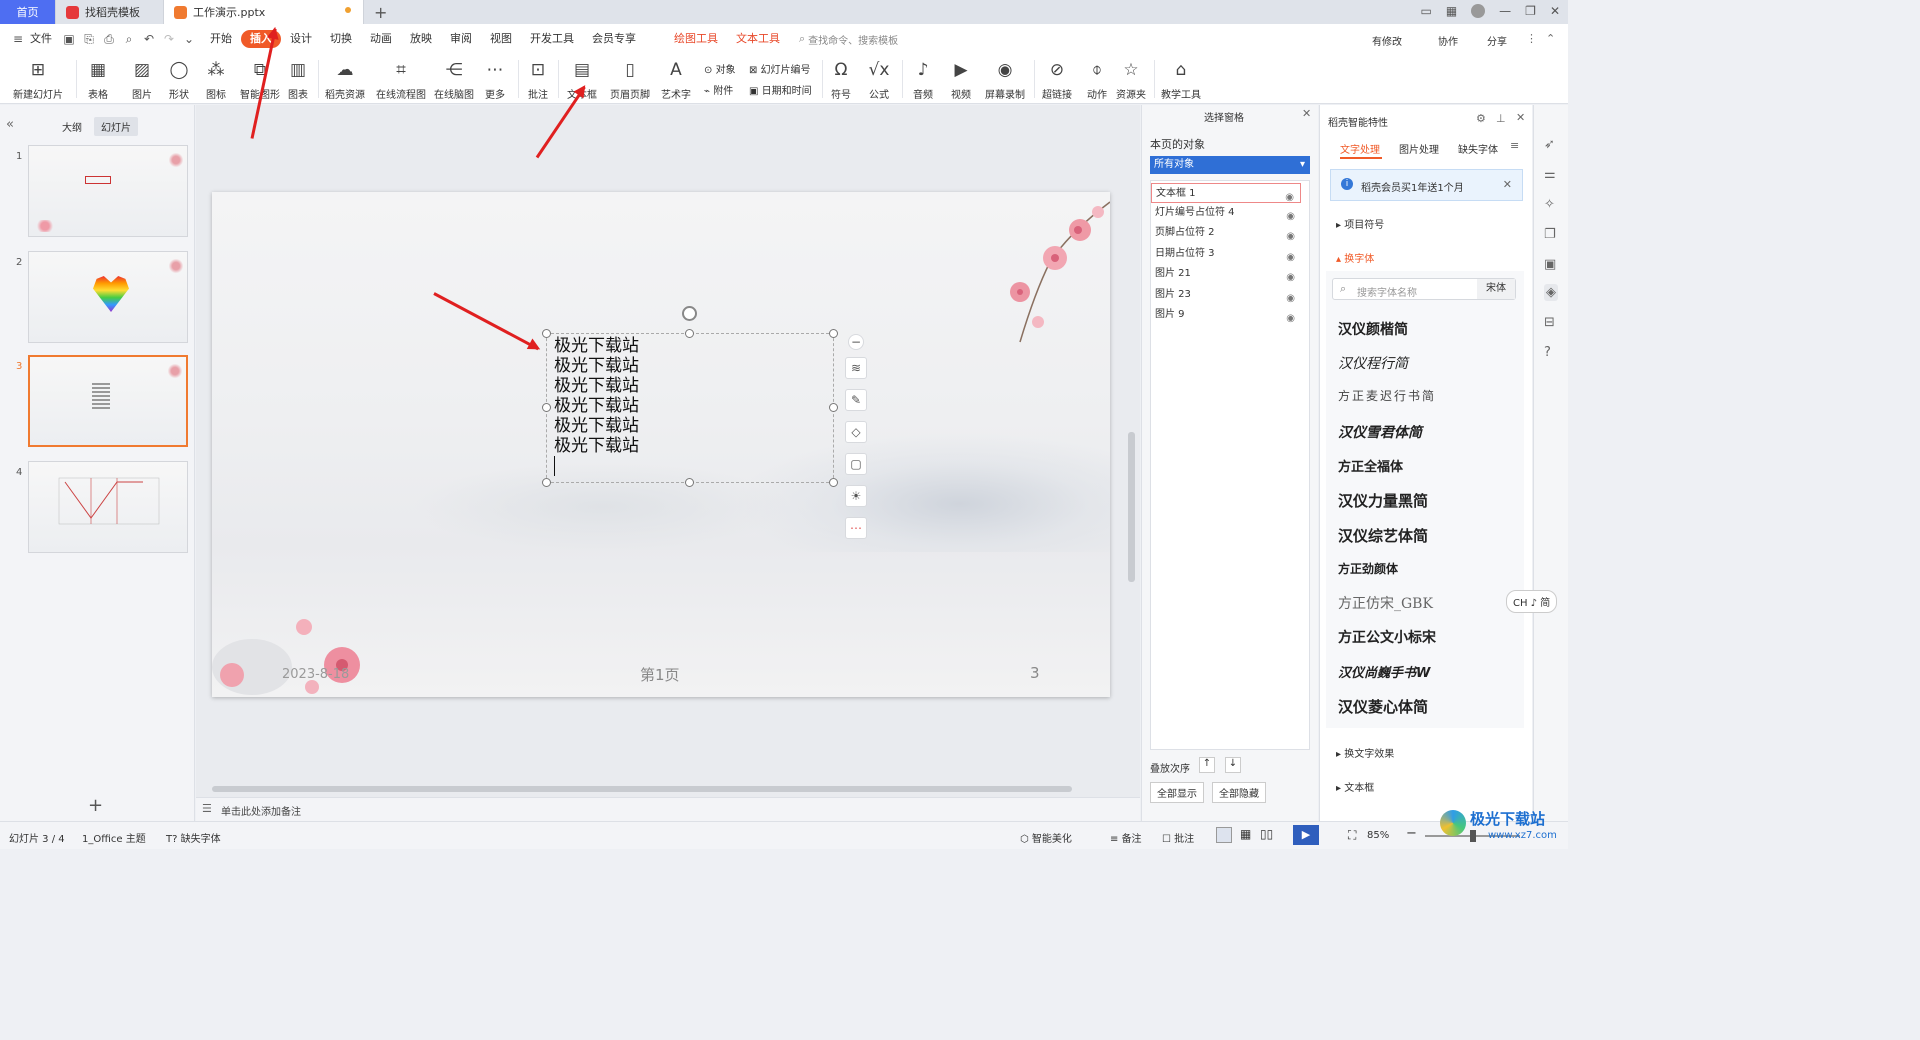 This screenshot has height=1040, width=1920. Describe the element at coordinates (1532, 601) in the screenshot. I see `ime-indicator: CH ♪ 简` at that location.